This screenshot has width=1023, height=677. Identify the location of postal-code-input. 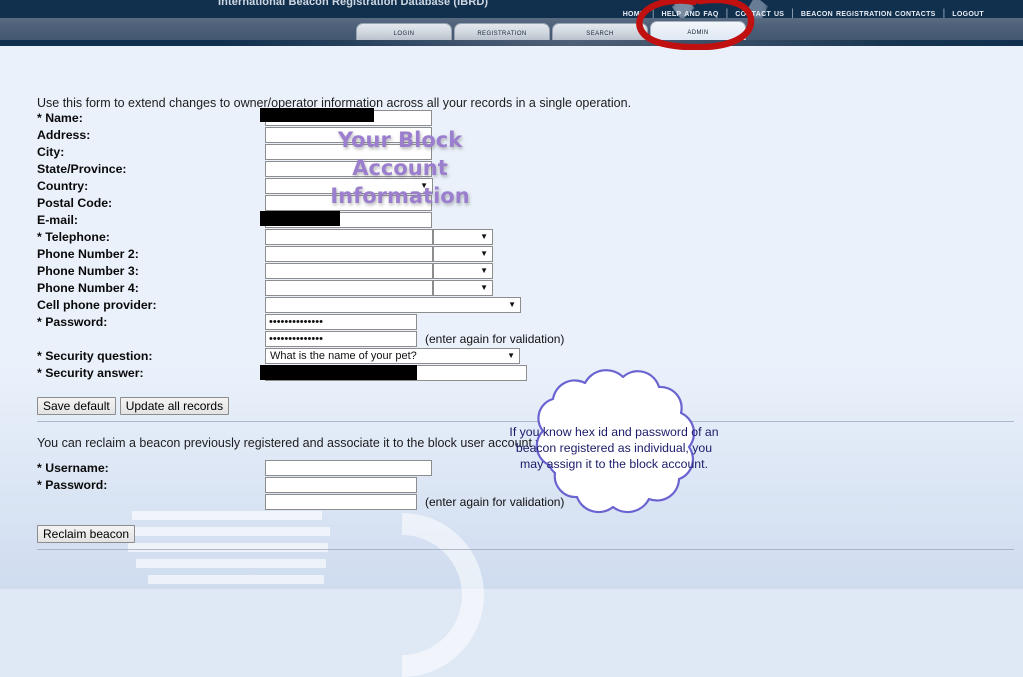
(348, 202).